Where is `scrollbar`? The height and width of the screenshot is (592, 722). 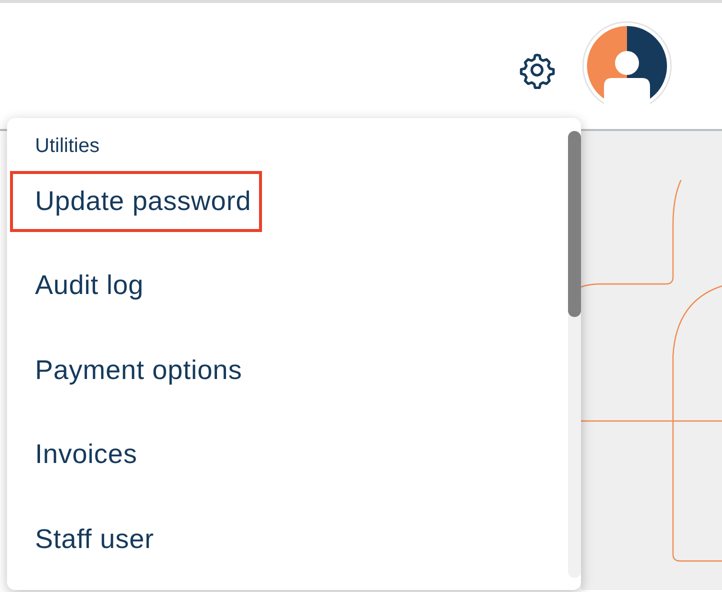
scrollbar is located at coordinates (574, 354).